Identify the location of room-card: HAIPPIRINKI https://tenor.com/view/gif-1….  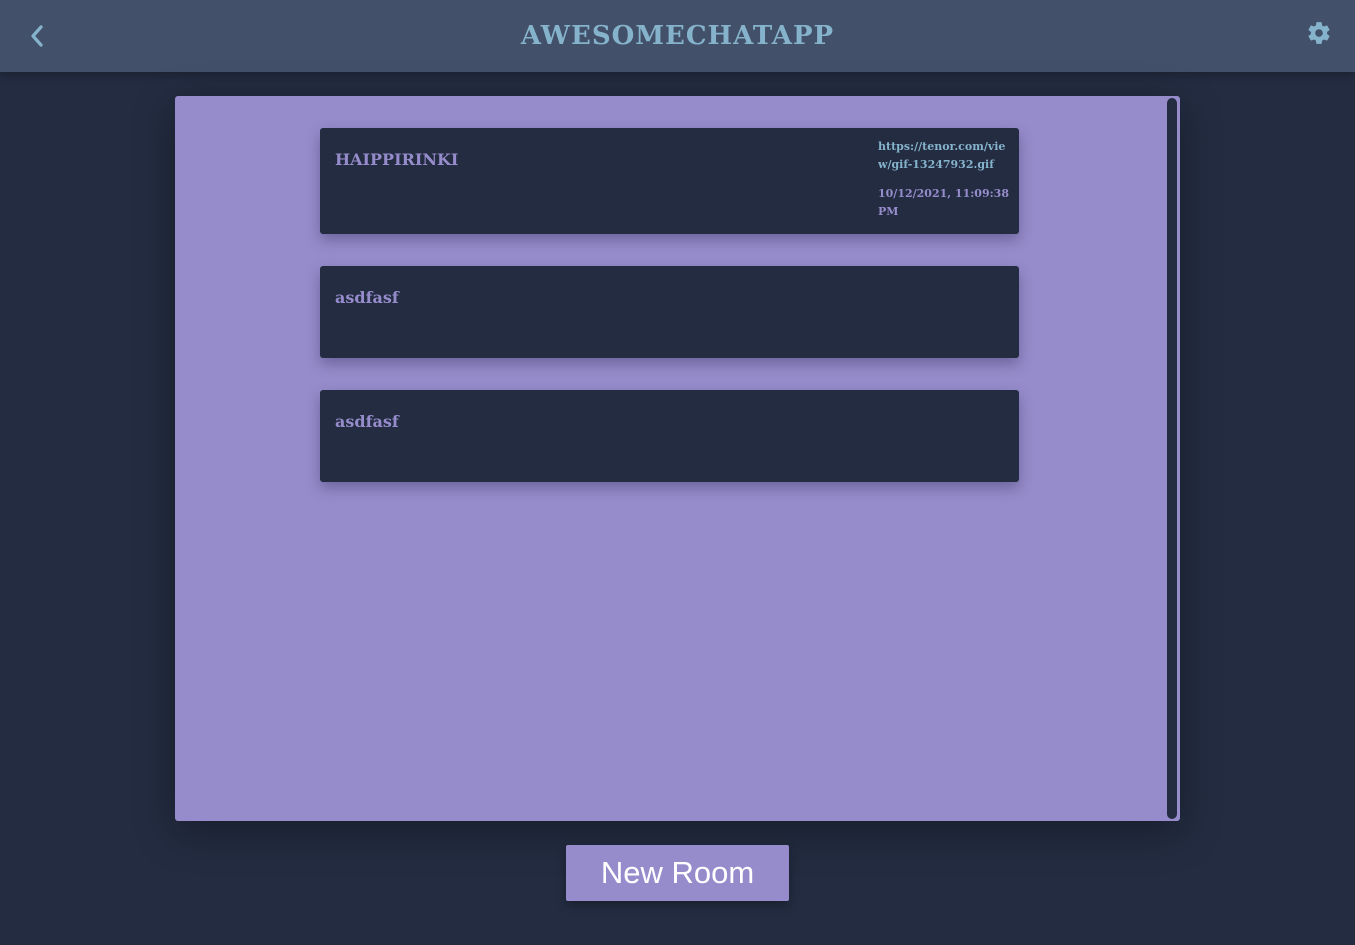
(669, 181).